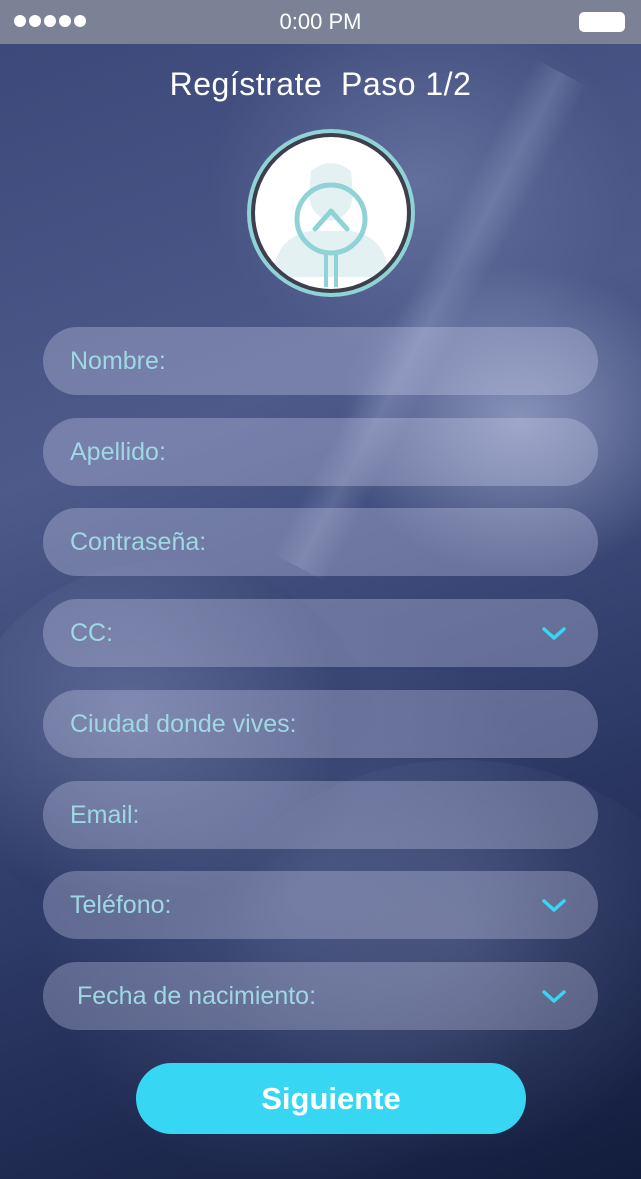 The height and width of the screenshot is (1179, 641). I want to click on nombre-field: Nombre:, so click(320, 361).